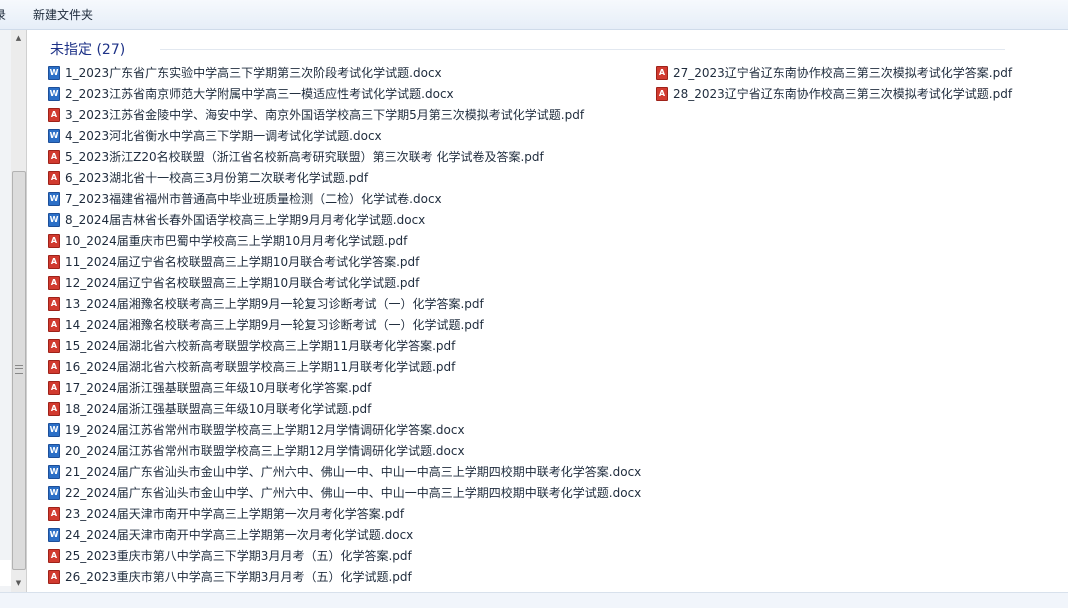  What do you see at coordinates (235, 514) in the screenshot?
I see `file-name: 23_2024届天津市南开中学高三上学期第一次月考化学答案.pdf` at bounding box center [235, 514].